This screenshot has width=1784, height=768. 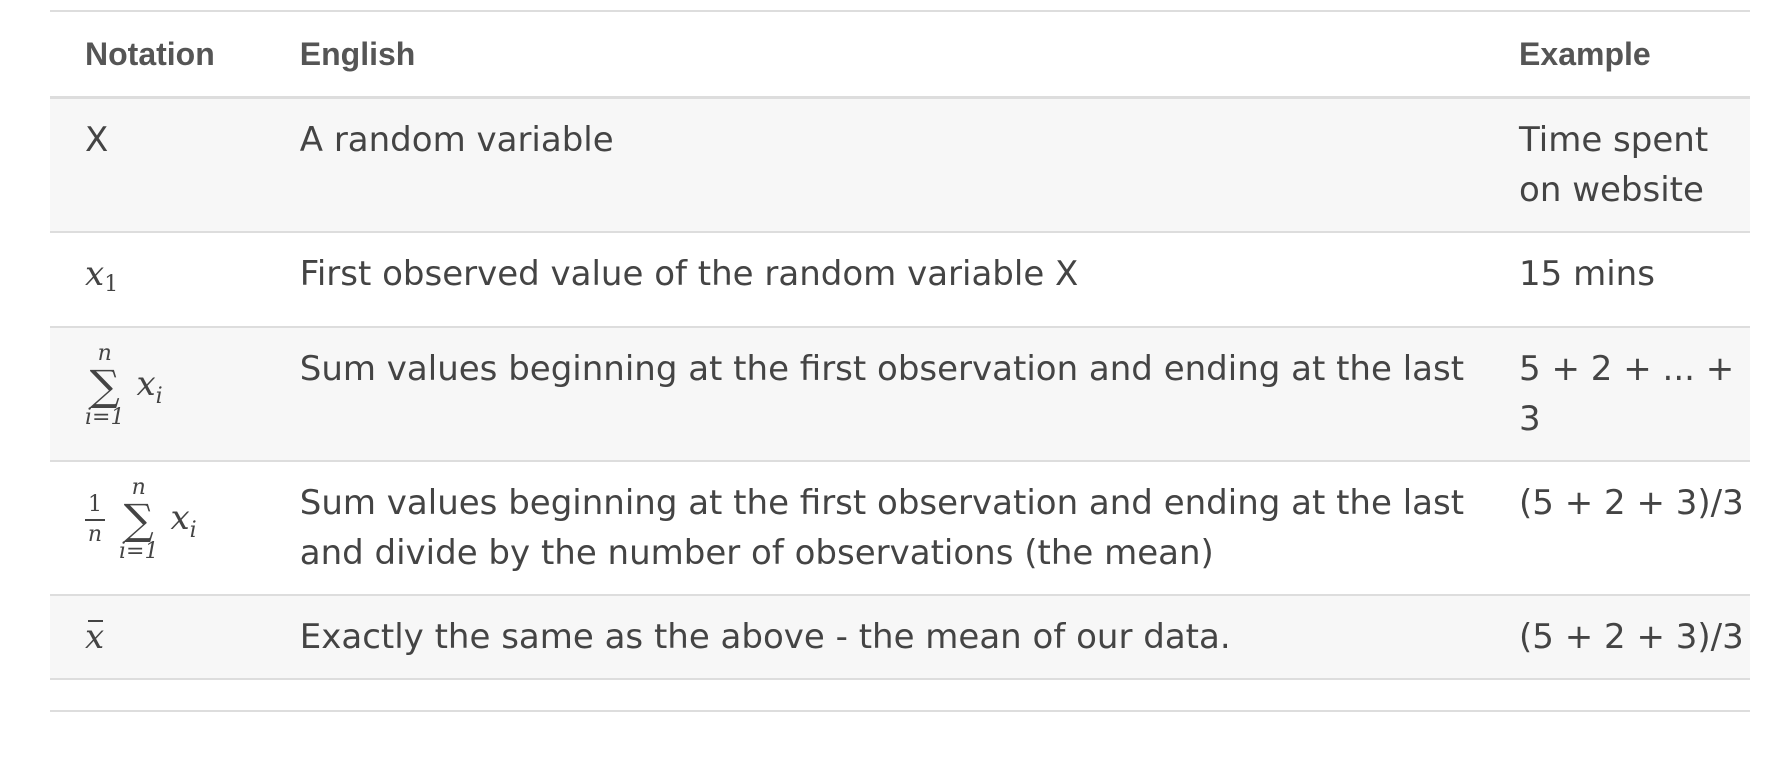 I want to click on table-bottom-divider, so click(x=900, y=711).